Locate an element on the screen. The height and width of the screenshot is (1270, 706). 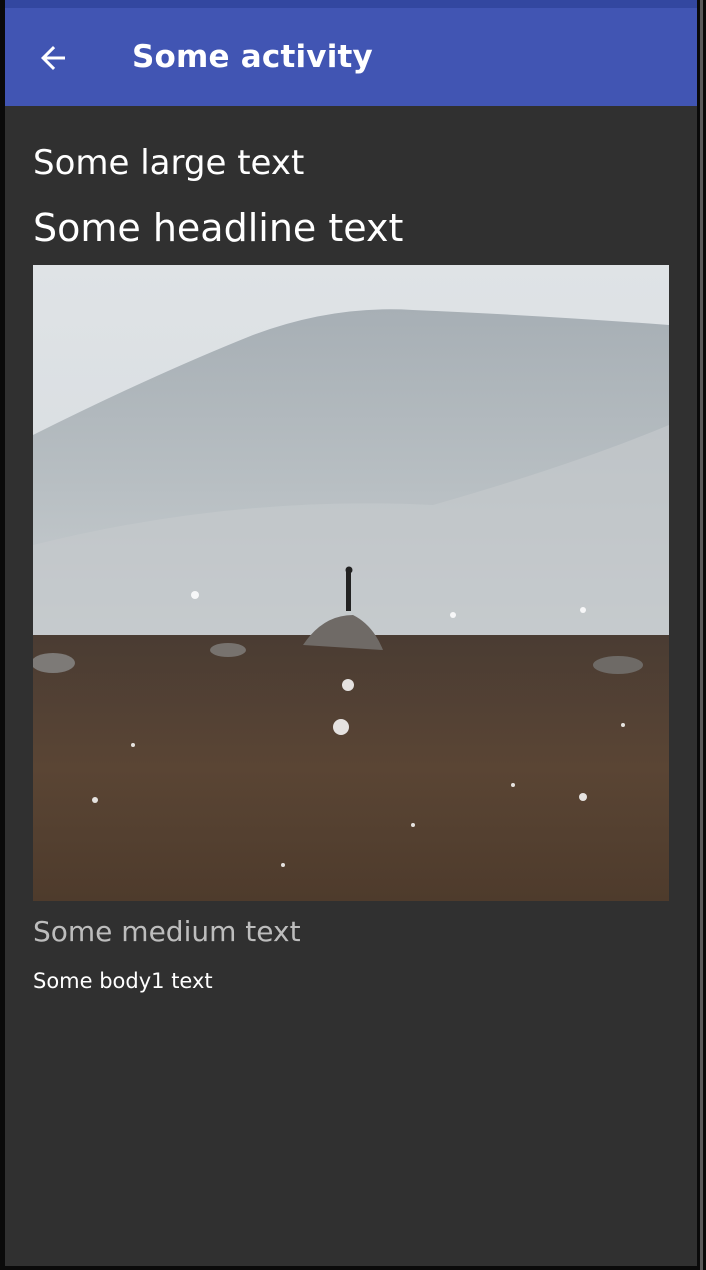
body1-text: Some body1 text is located at coordinates (123, 981).